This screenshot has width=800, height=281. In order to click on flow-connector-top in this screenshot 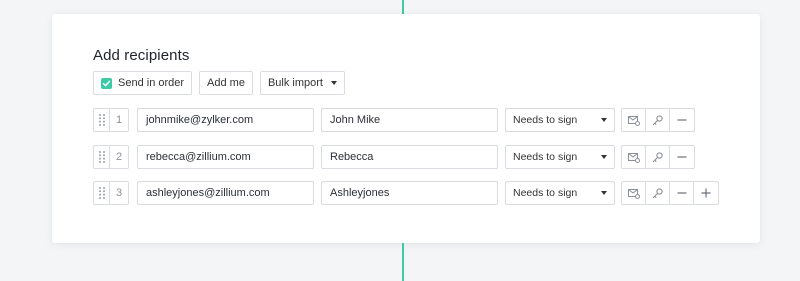, I will do `click(403, 7)`.